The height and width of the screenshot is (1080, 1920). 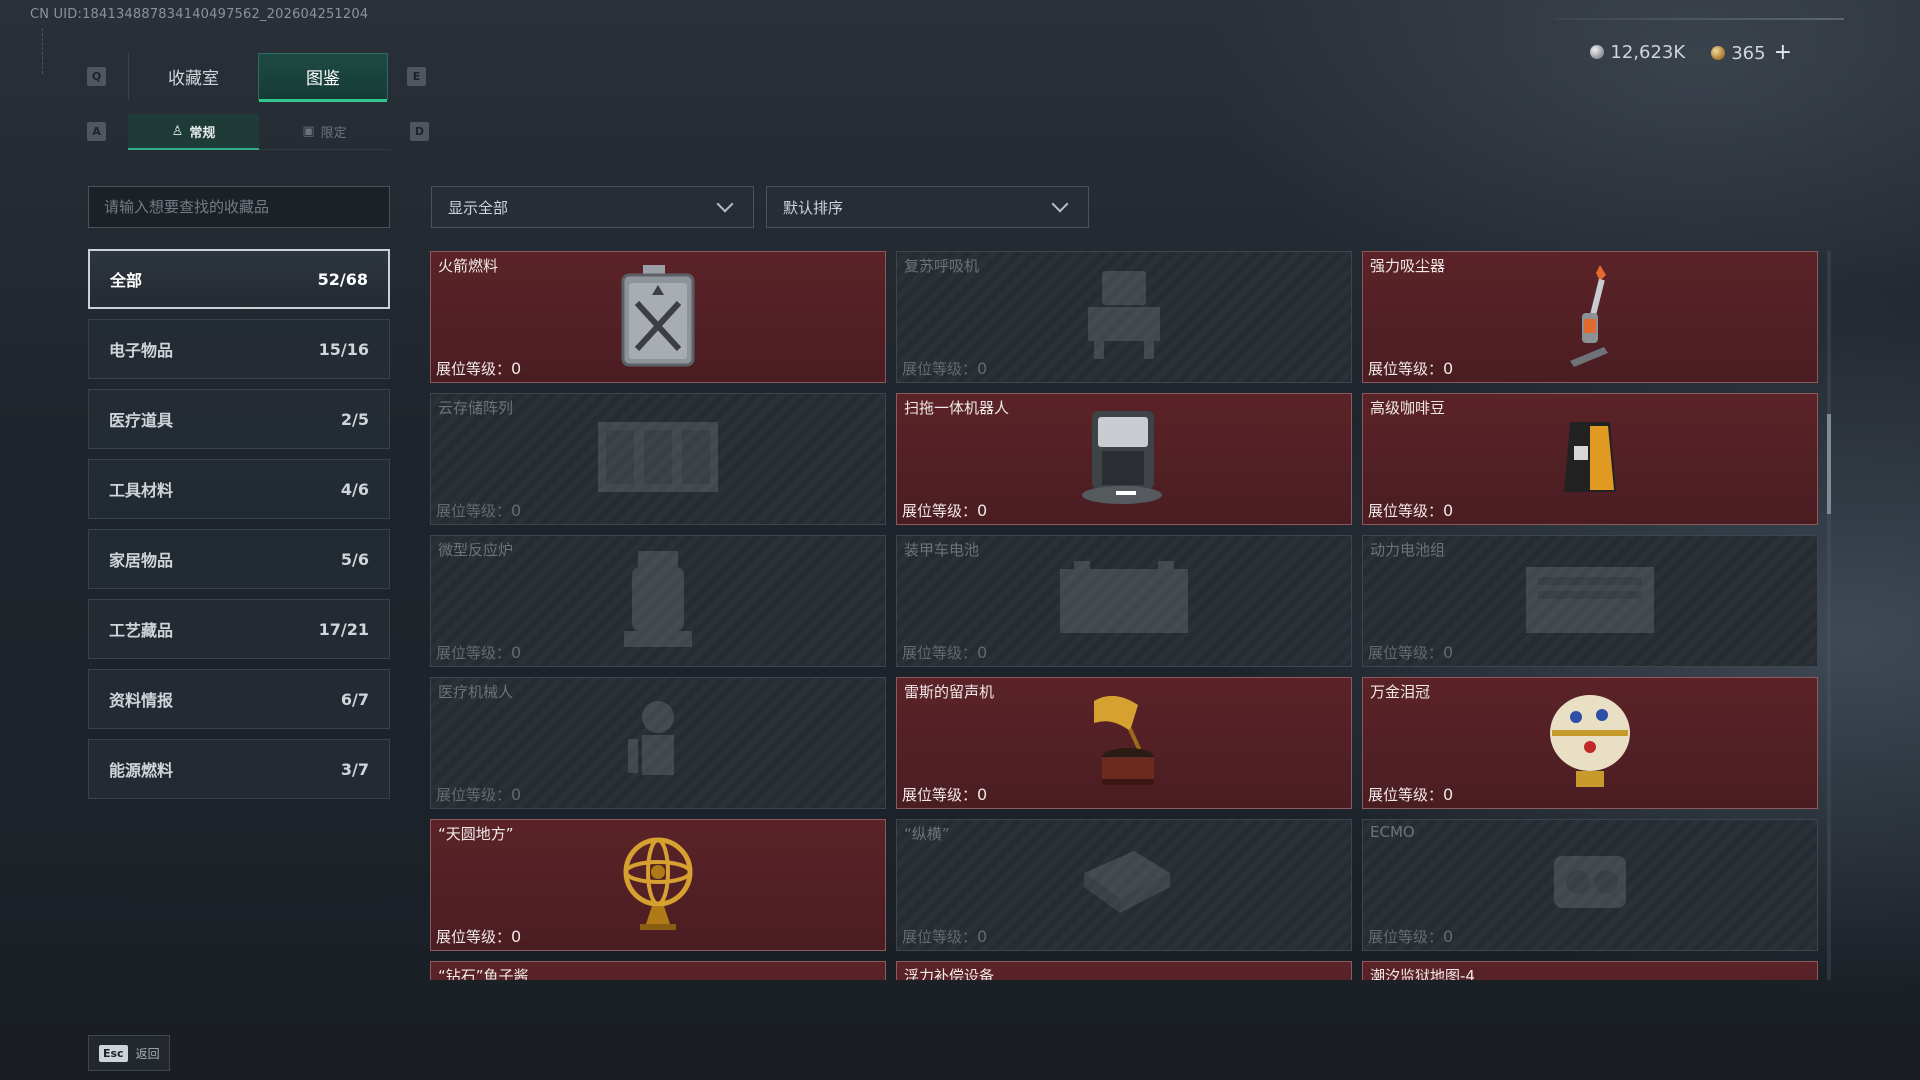 I want to click on collection-item-card: 装甲车电池 展位等级：0, so click(x=1124, y=601).